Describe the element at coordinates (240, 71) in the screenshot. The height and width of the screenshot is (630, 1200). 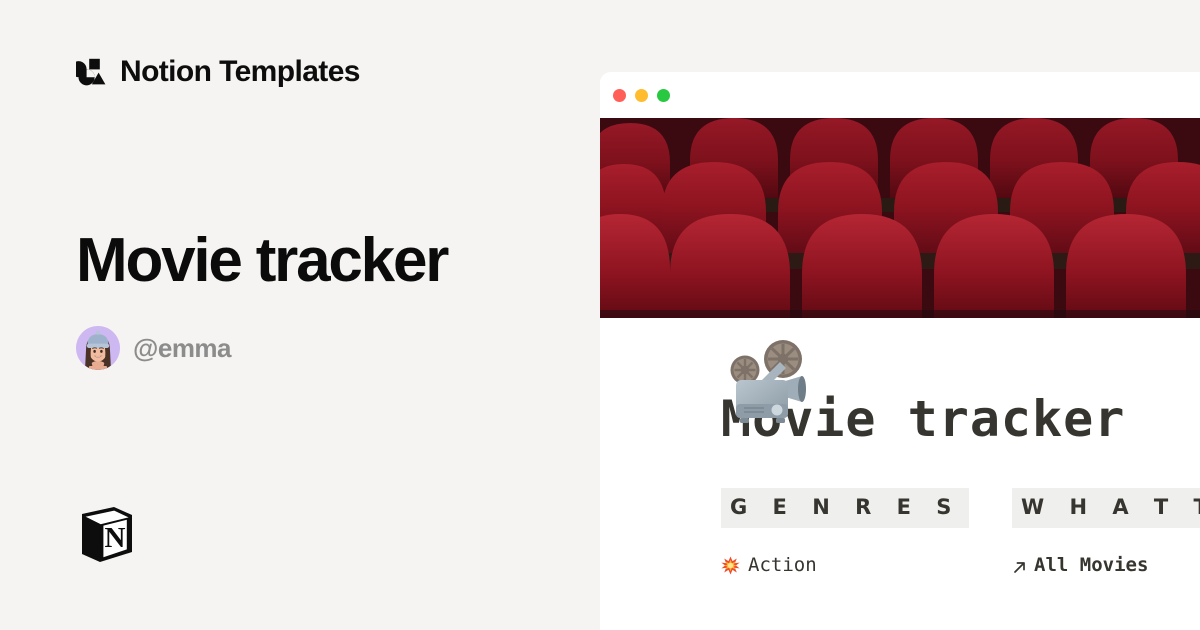
I see `brand-name: Notion Templates` at that location.